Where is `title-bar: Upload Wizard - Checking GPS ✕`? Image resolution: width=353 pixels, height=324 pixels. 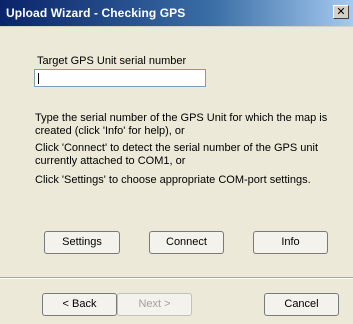 title-bar: Upload Wizard - Checking GPS ✕ is located at coordinates (176, 13).